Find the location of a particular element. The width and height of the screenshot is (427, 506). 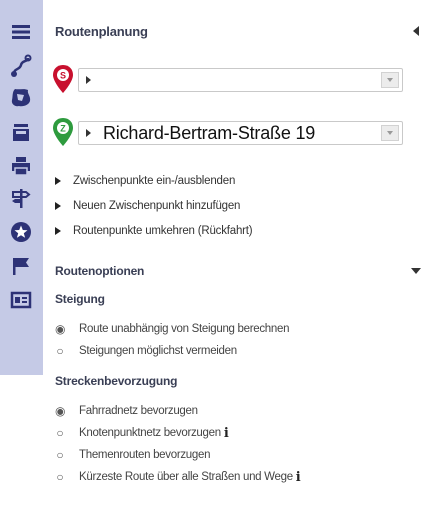

prefer-theme-routes-radio: ○ Themenrouten bevorzugen is located at coordinates (132, 455).